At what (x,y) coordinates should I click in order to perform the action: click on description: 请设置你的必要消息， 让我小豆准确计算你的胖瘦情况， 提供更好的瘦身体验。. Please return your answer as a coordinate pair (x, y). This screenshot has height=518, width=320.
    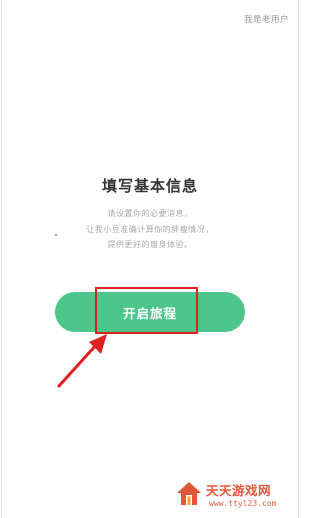
    Looking at the image, I should click on (150, 229).